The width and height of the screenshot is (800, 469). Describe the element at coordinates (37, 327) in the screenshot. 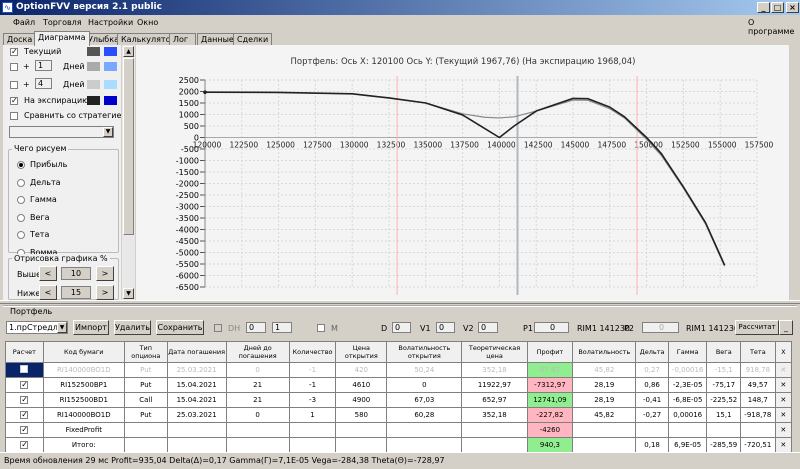

I see `portfolio-select: 1.прСтредл ▼` at that location.